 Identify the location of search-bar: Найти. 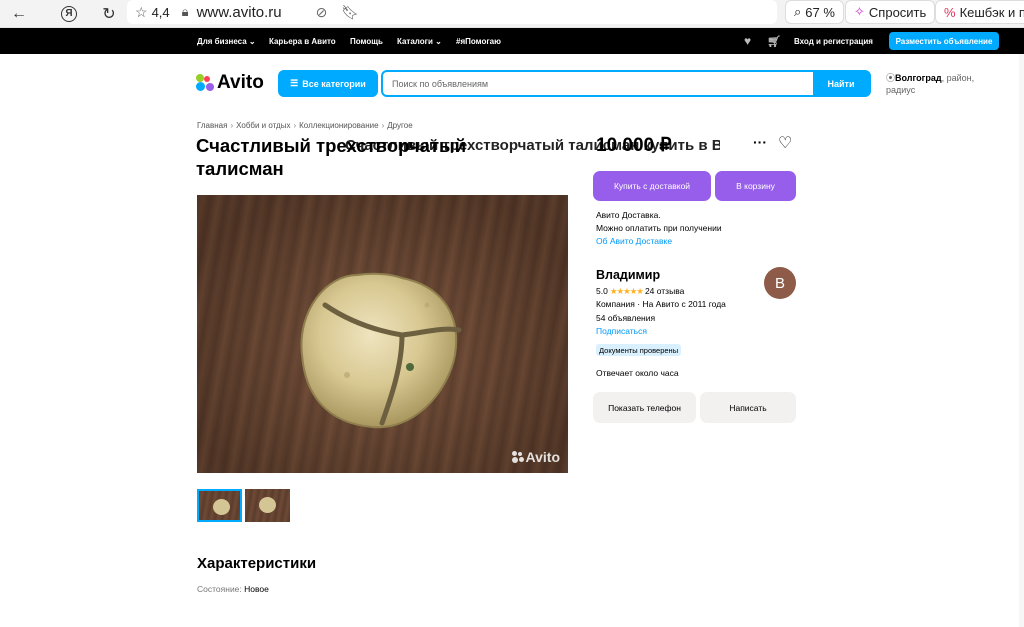
(626, 83).